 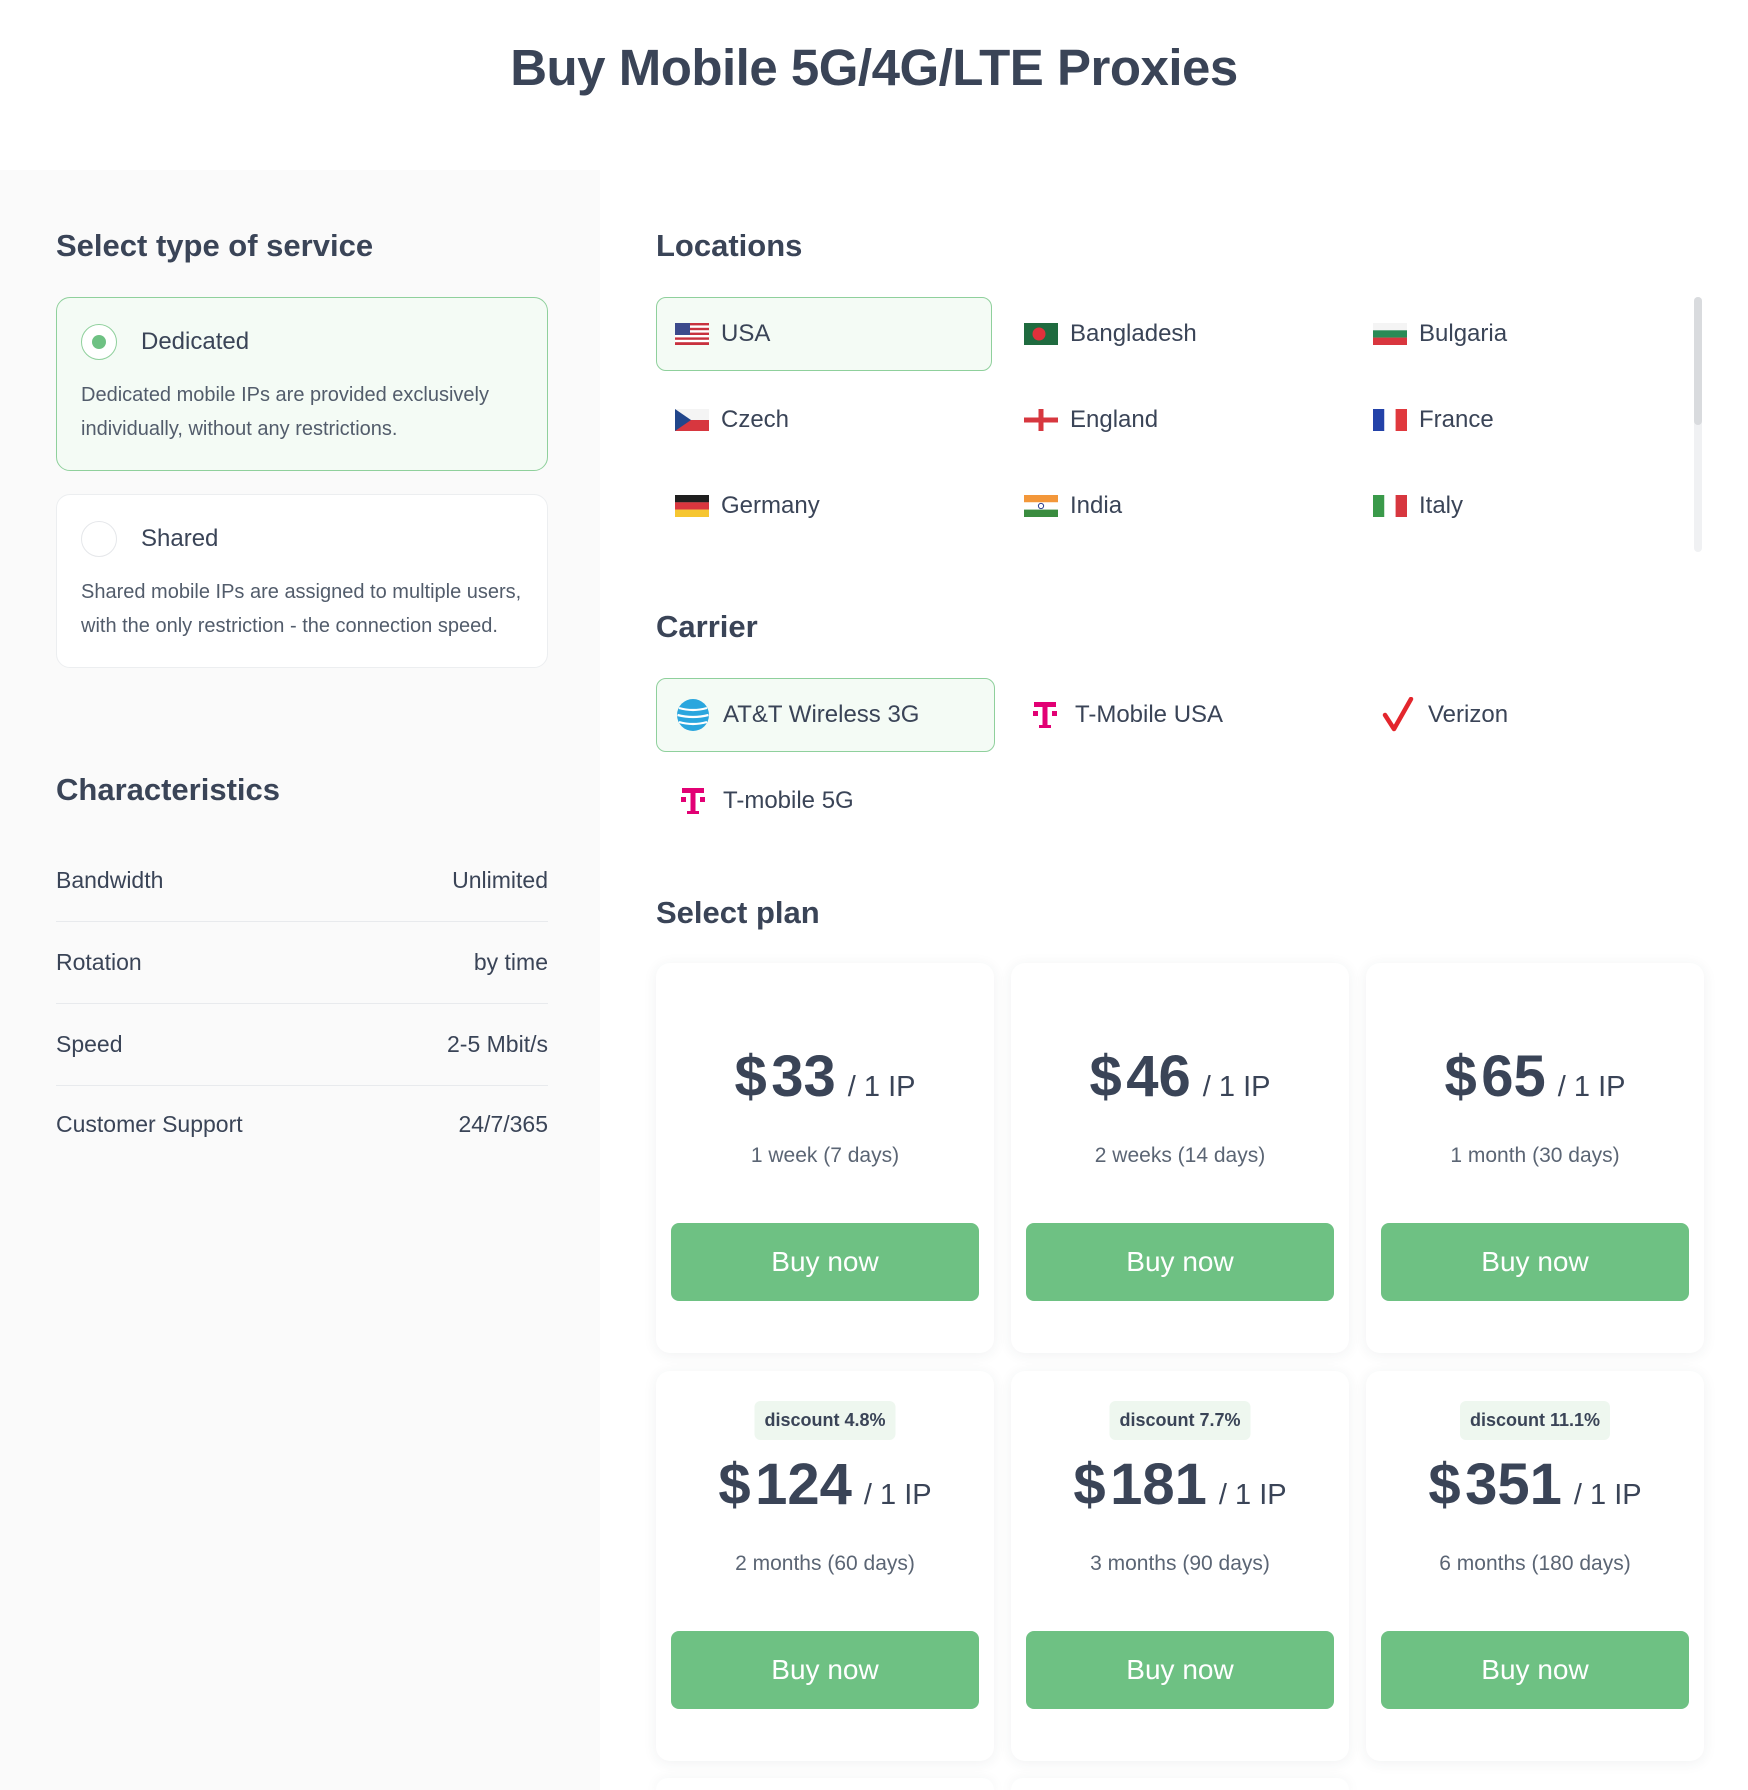 I want to click on location-option-czech: Czech, so click(x=824, y=420).